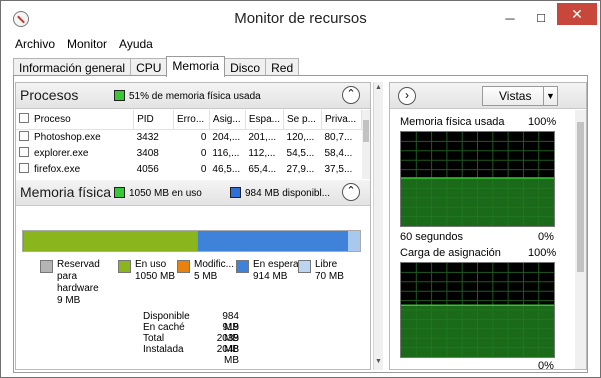  I want to click on tab-network: Red, so click(282, 67).